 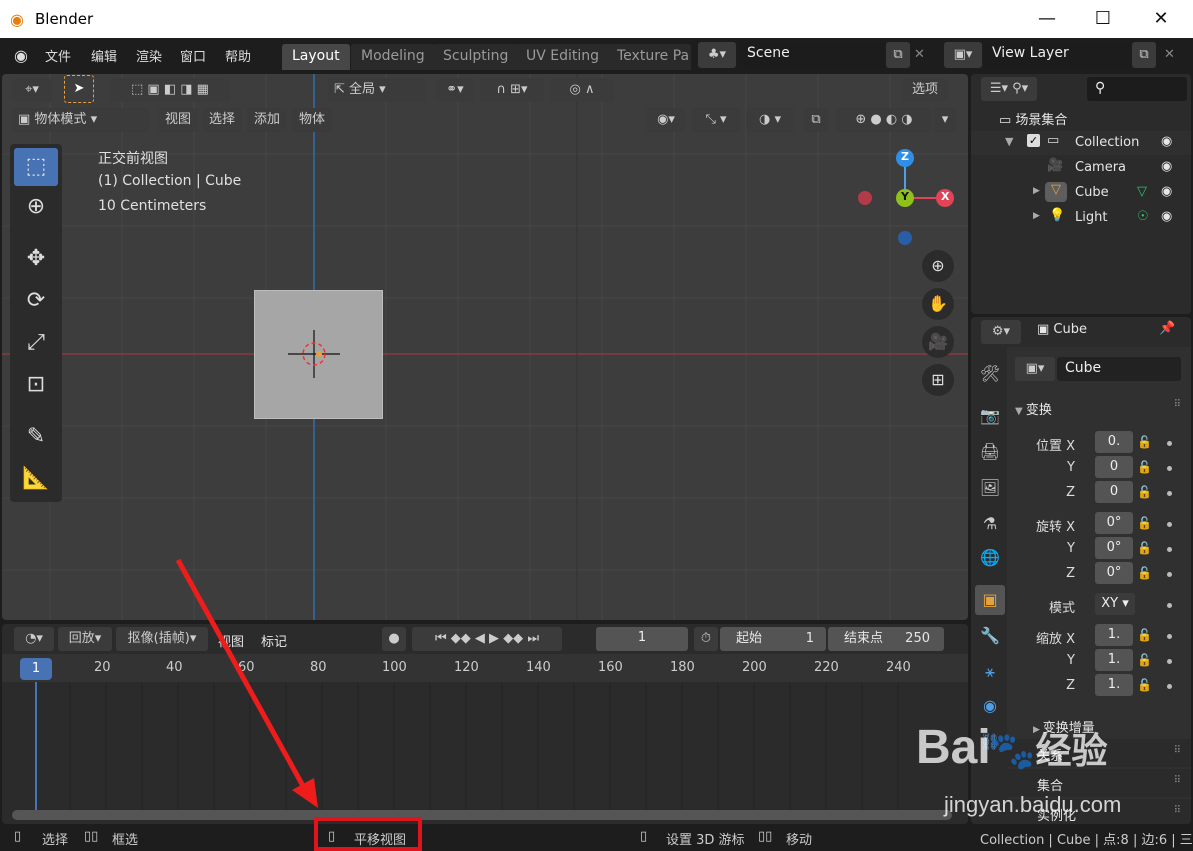 I want to click on object-tab-icon: ▣, so click(x=990, y=600).